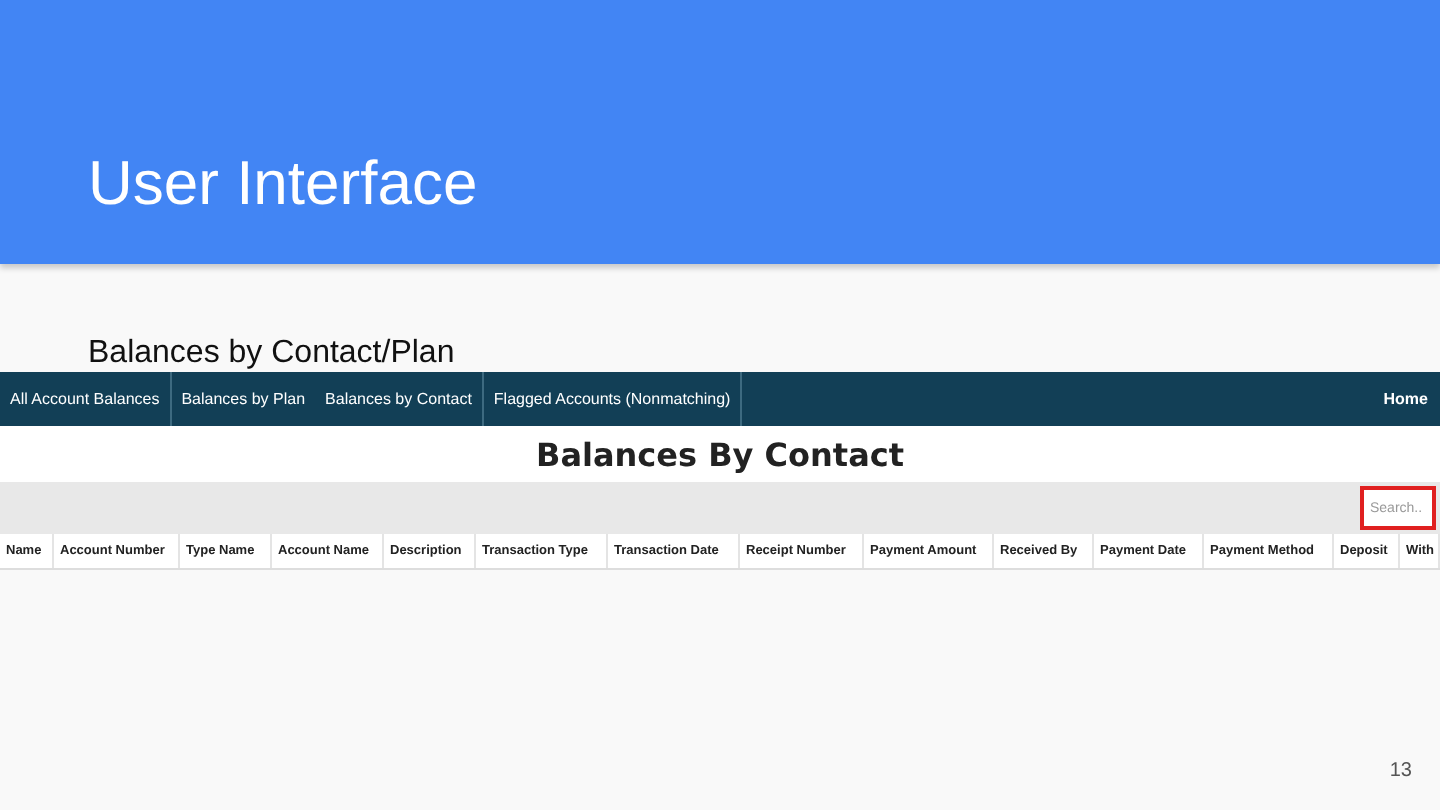  What do you see at coordinates (243, 399) in the screenshot?
I see `nav-link: Balances by Plan` at bounding box center [243, 399].